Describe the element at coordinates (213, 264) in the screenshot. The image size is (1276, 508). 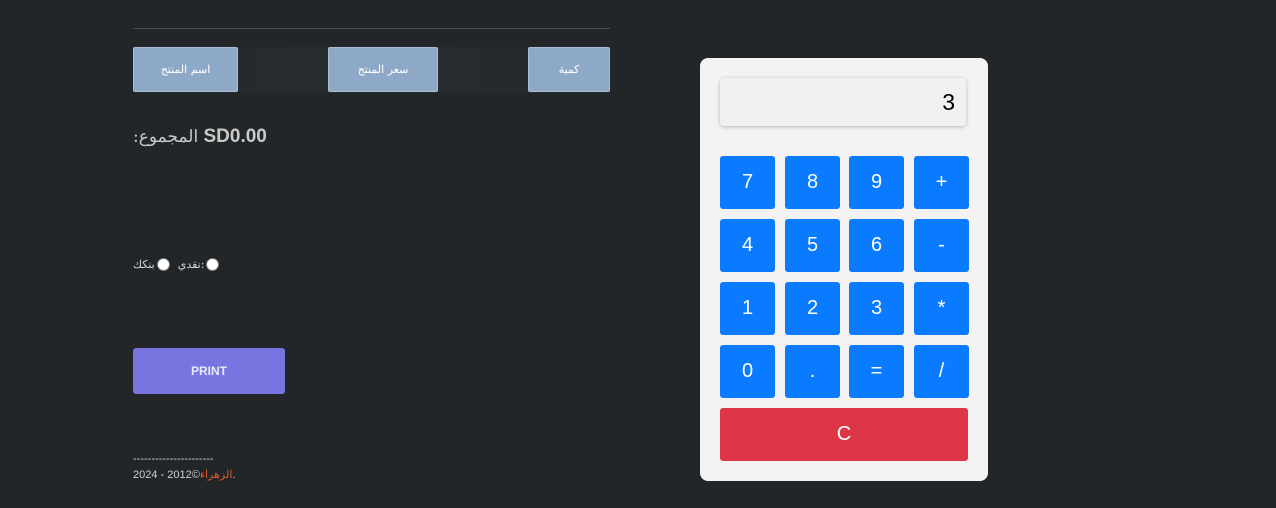
I see `cash-radio` at that location.